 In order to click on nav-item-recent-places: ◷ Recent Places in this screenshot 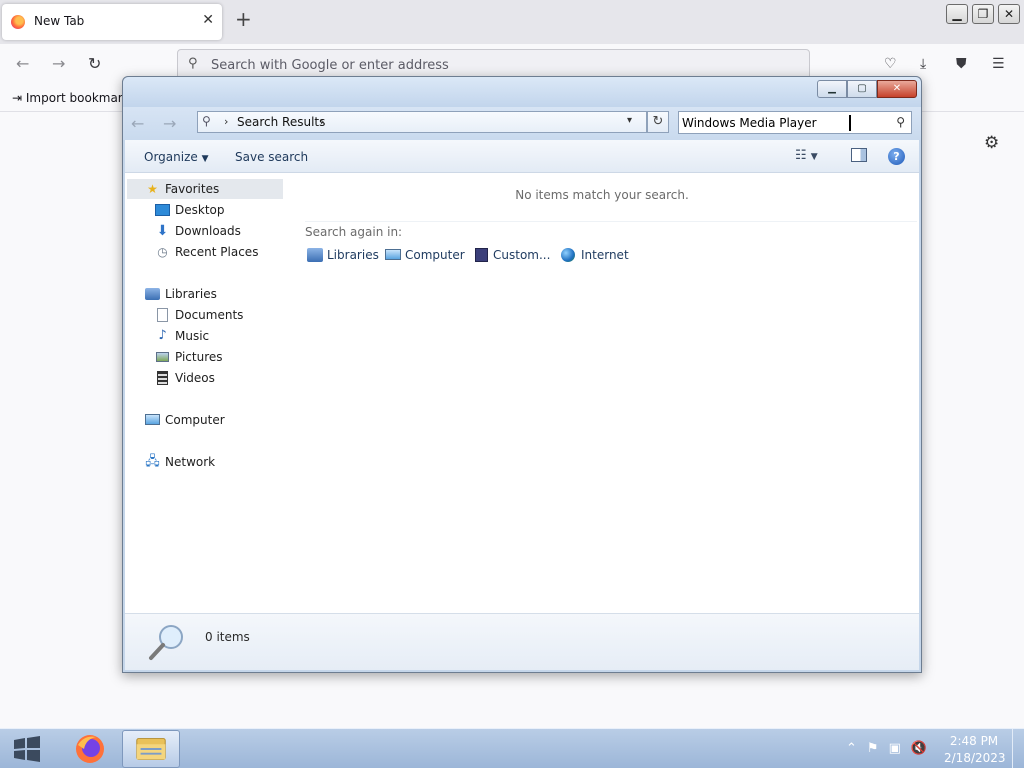, I will do `click(205, 252)`.